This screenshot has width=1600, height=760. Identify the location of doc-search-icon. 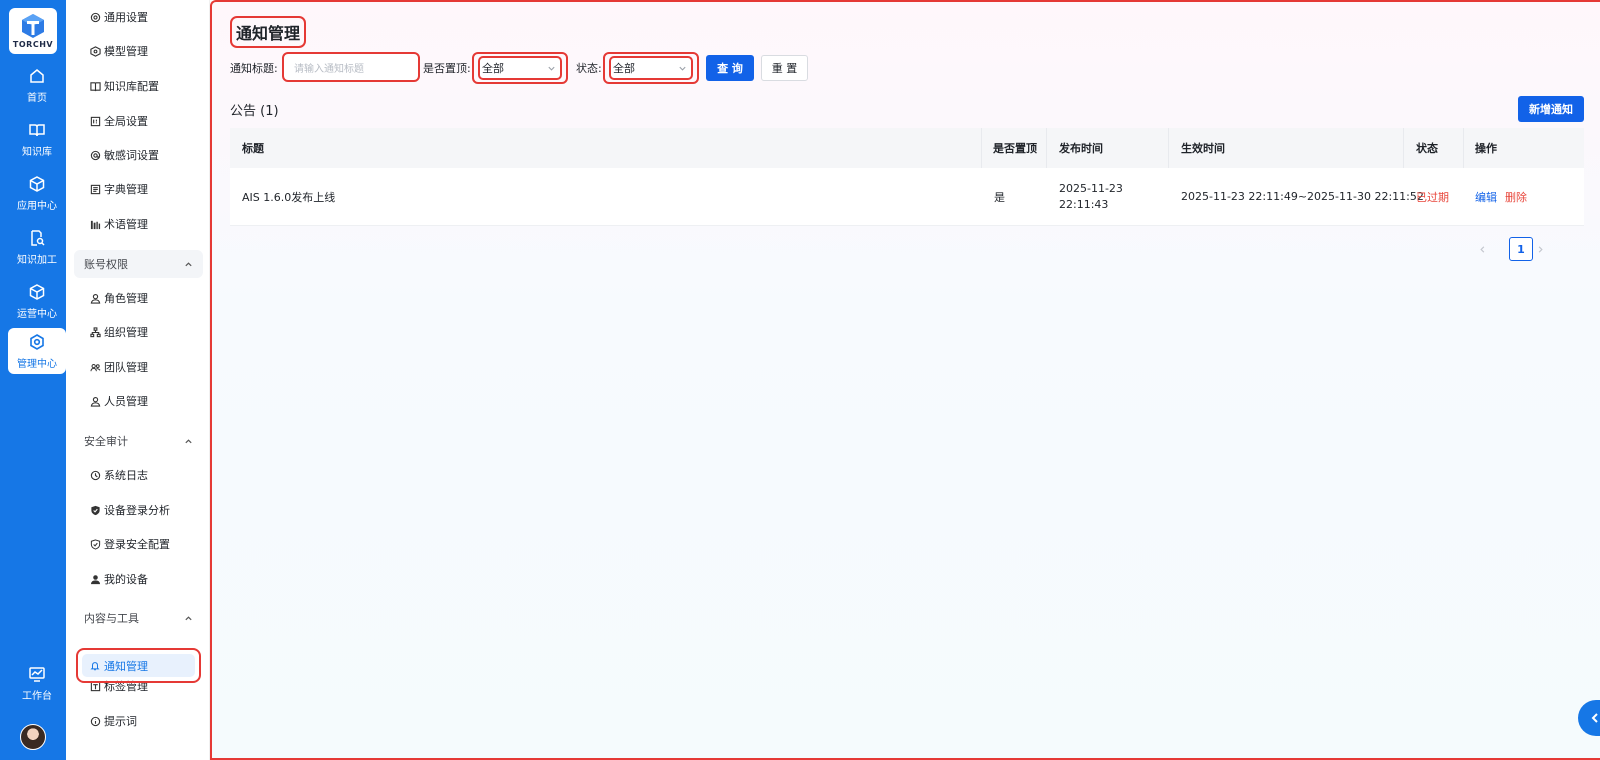
(38, 237).